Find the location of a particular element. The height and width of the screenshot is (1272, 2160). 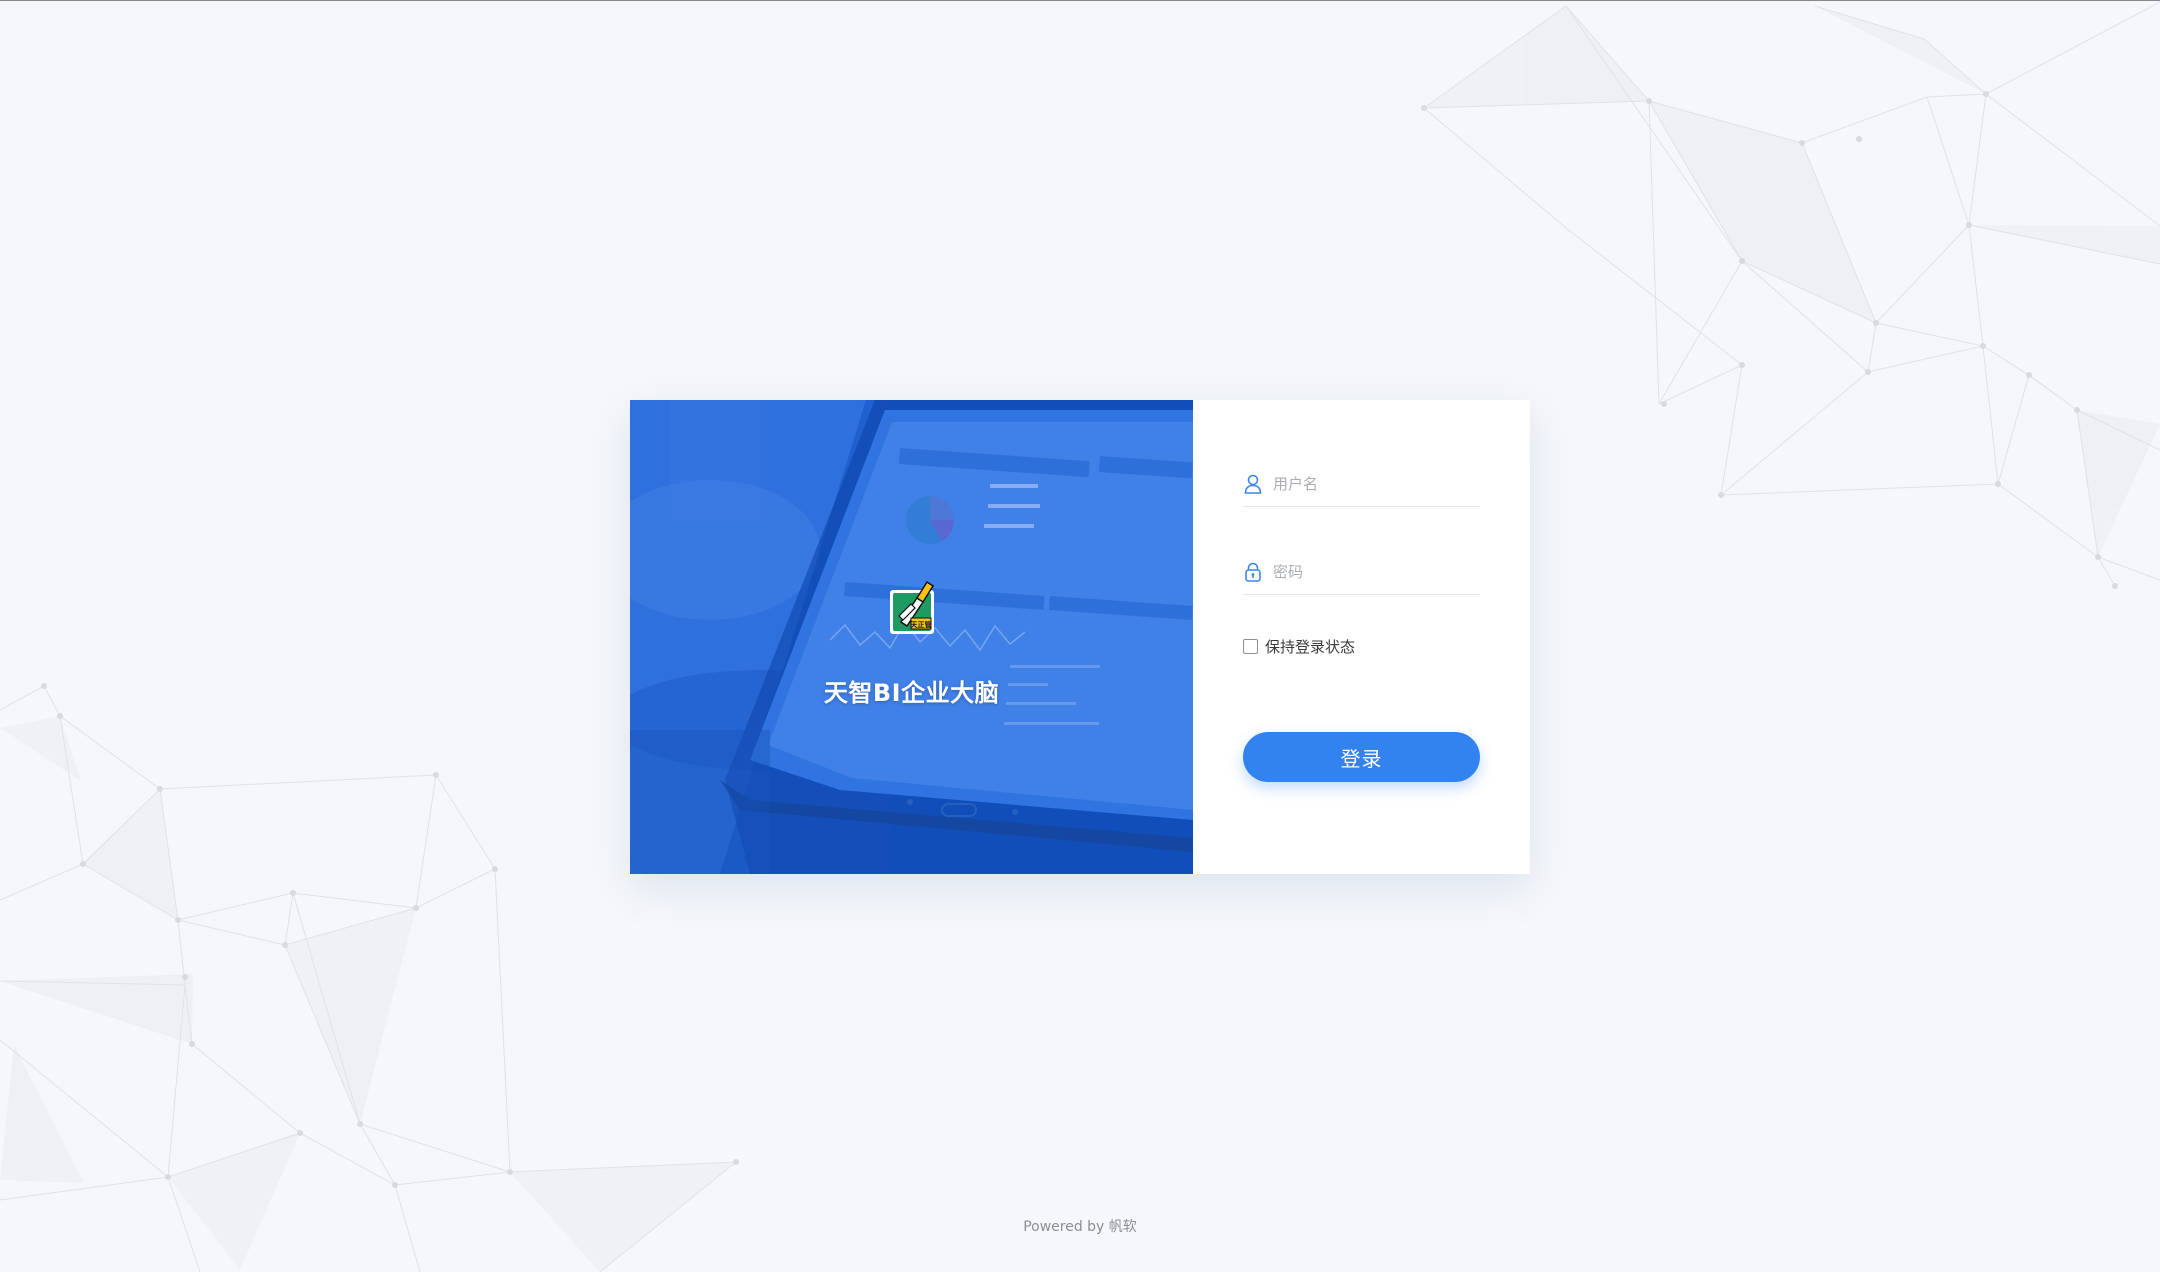

lock-icon is located at coordinates (1253, 572).